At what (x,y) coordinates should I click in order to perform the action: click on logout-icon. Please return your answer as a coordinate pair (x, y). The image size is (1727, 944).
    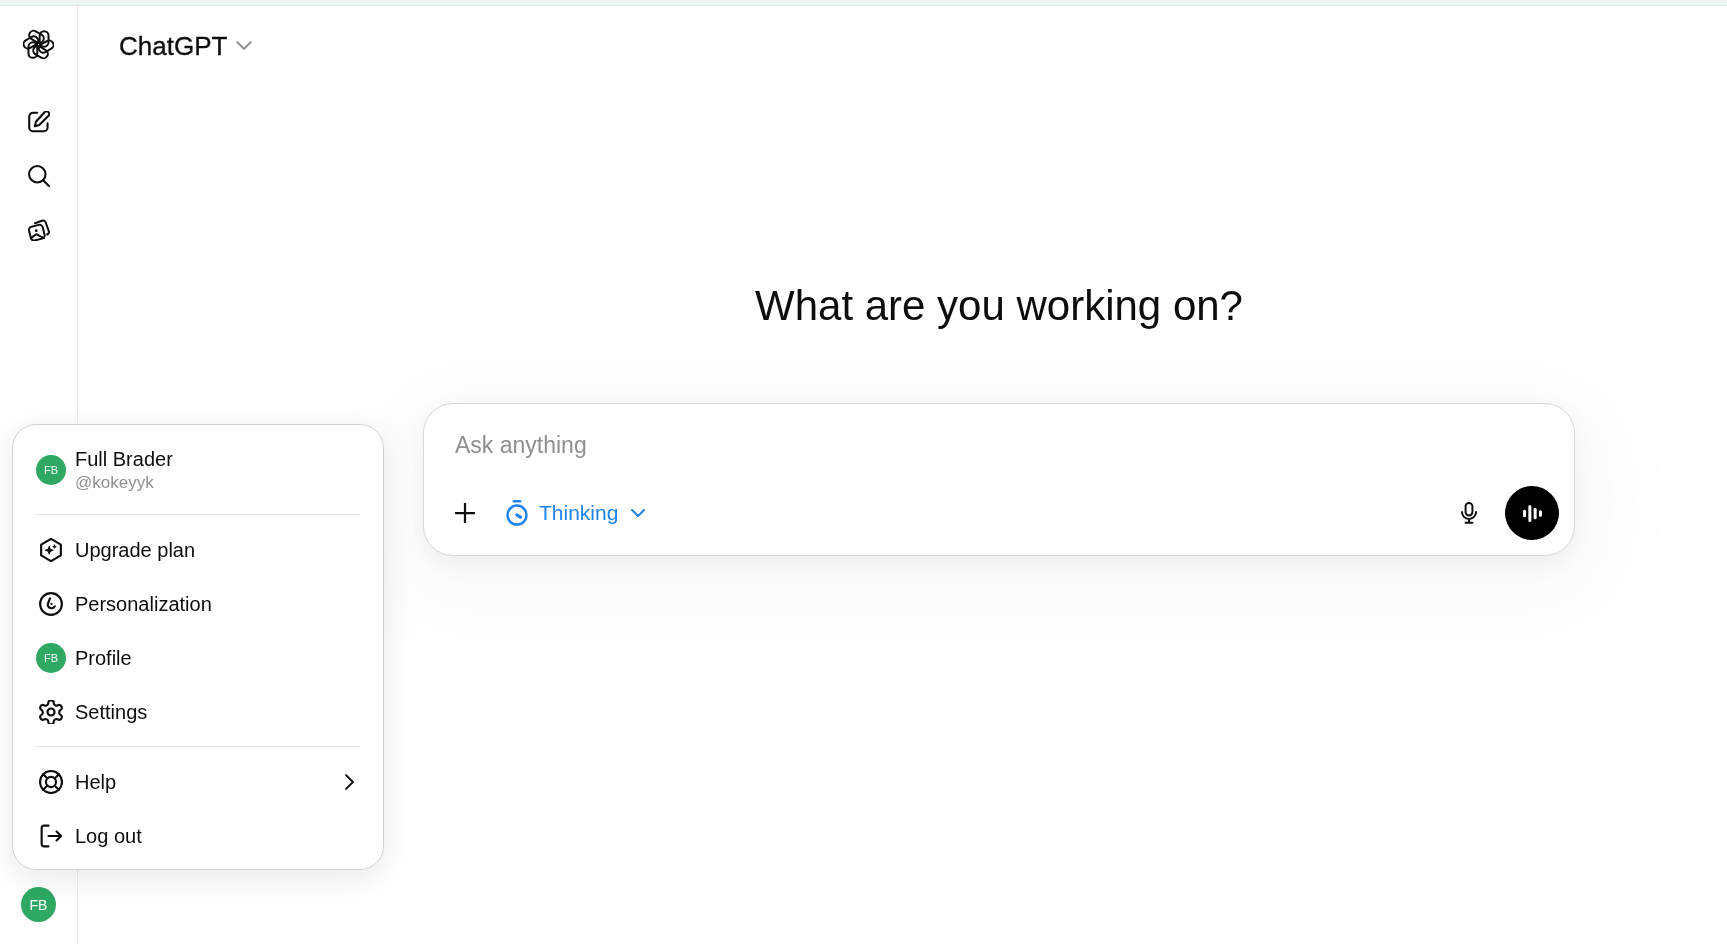
    Looking at the image, I should click on (51, 836).